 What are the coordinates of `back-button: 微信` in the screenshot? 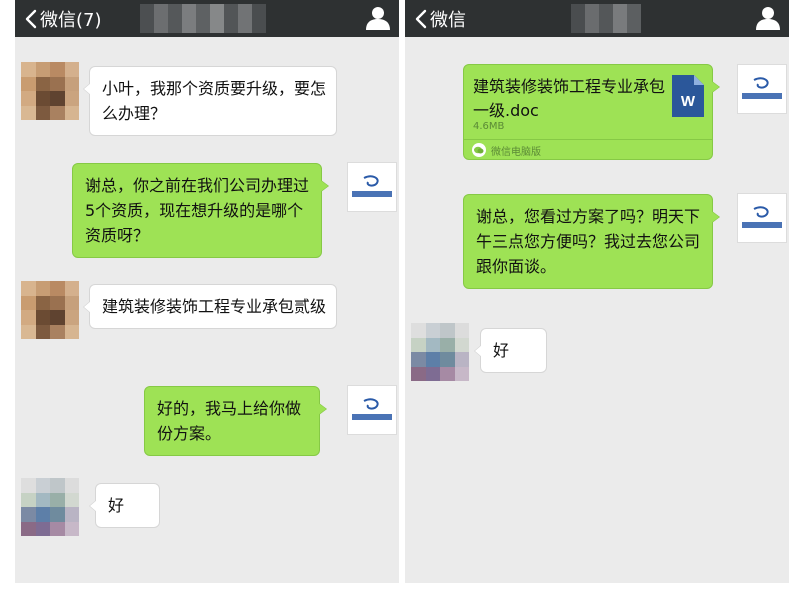 It's located at (440, 18).